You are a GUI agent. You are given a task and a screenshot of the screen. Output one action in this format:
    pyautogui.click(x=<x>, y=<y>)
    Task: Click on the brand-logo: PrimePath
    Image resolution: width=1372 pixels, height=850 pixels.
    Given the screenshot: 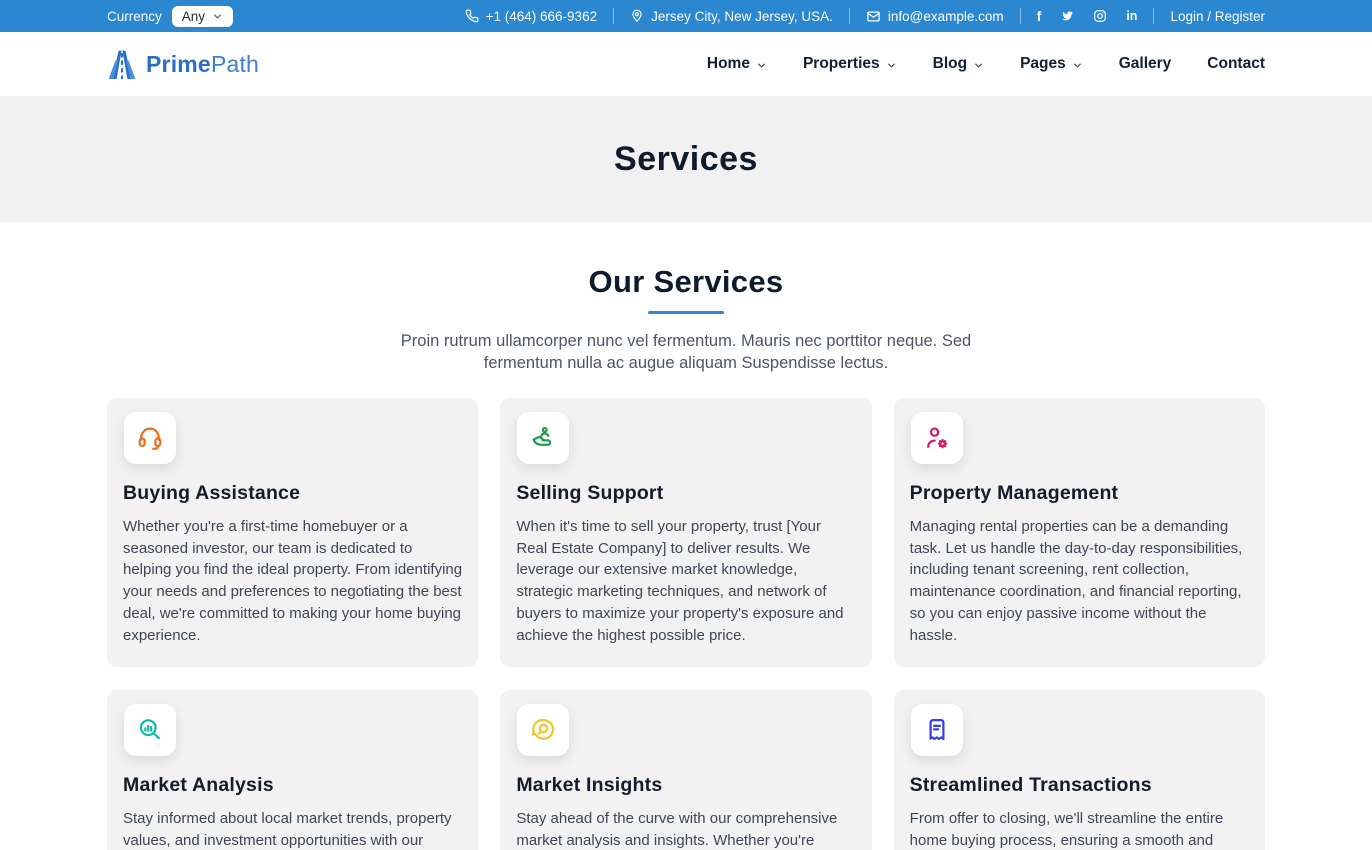 What is the action you would take?
    pyautogui.click(x=183, y=64)
    